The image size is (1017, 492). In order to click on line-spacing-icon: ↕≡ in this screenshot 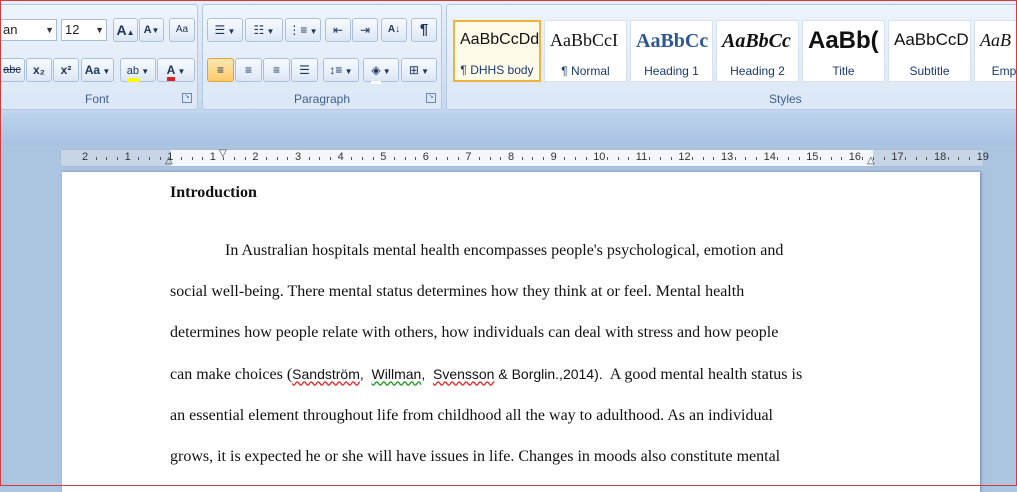, I will do `click(336, 70)`.